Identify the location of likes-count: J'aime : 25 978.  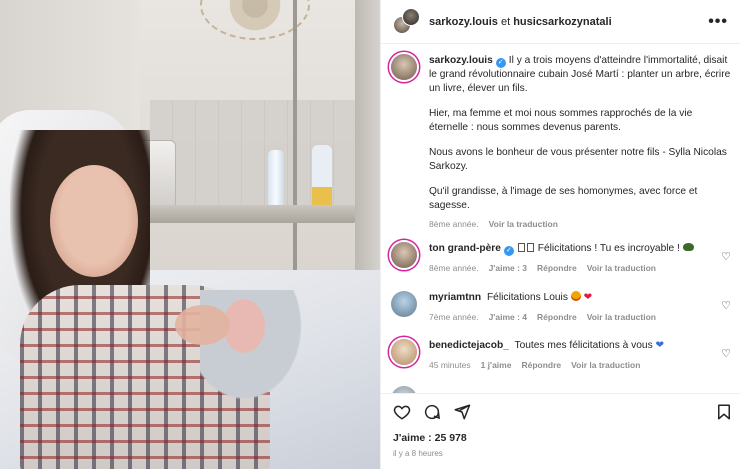
(430, 438).